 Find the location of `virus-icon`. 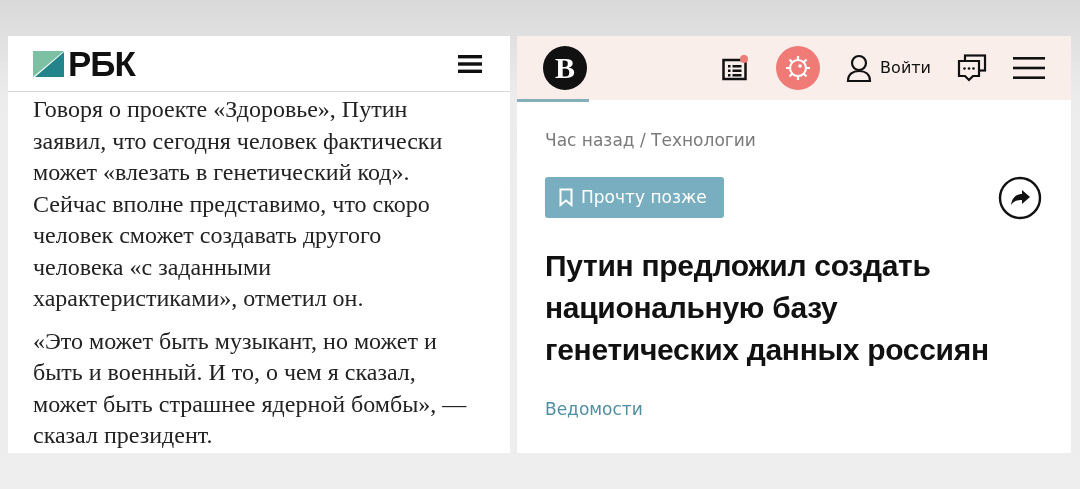

virus-icon is located at coordinates (798, 68).